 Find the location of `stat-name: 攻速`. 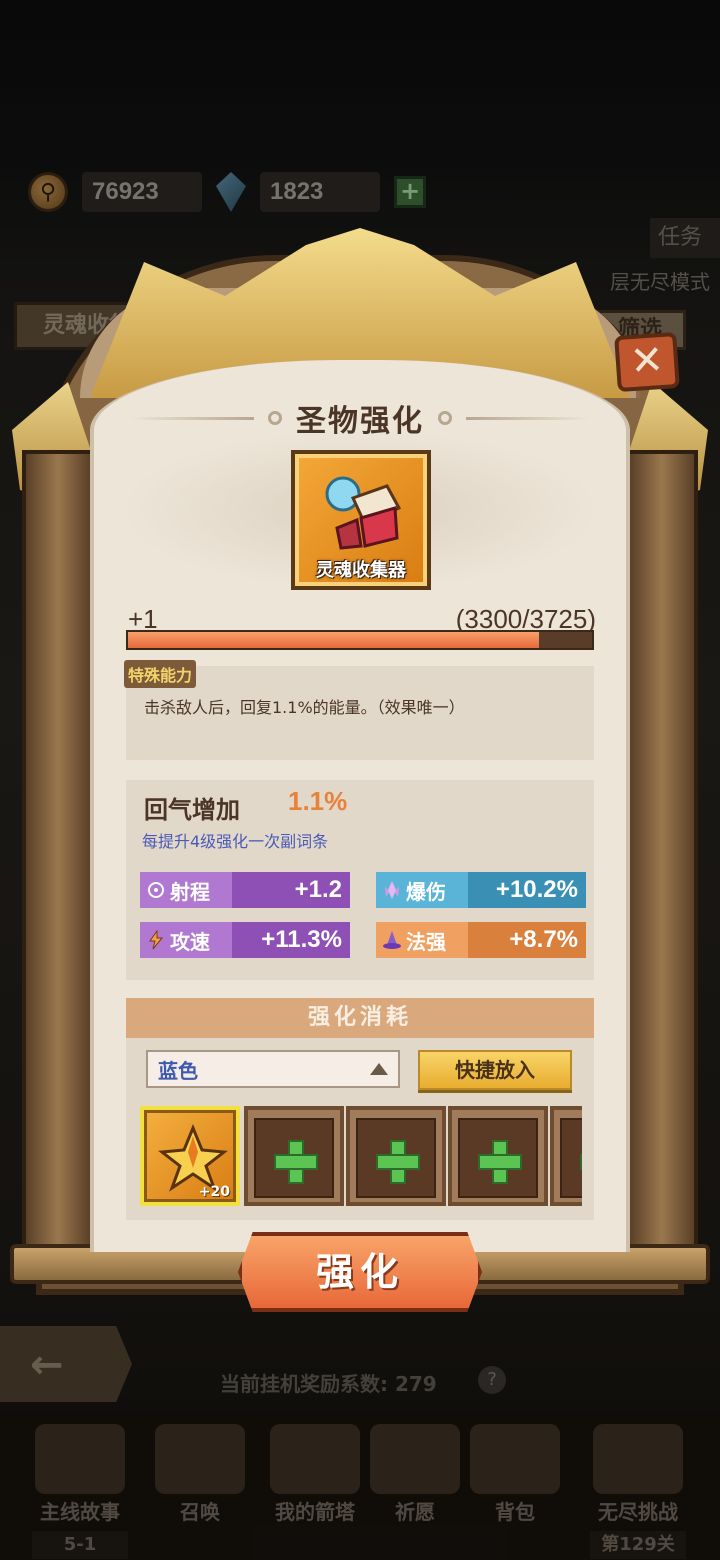

stat-name: 攻速 is located at coordinates (190, 941).